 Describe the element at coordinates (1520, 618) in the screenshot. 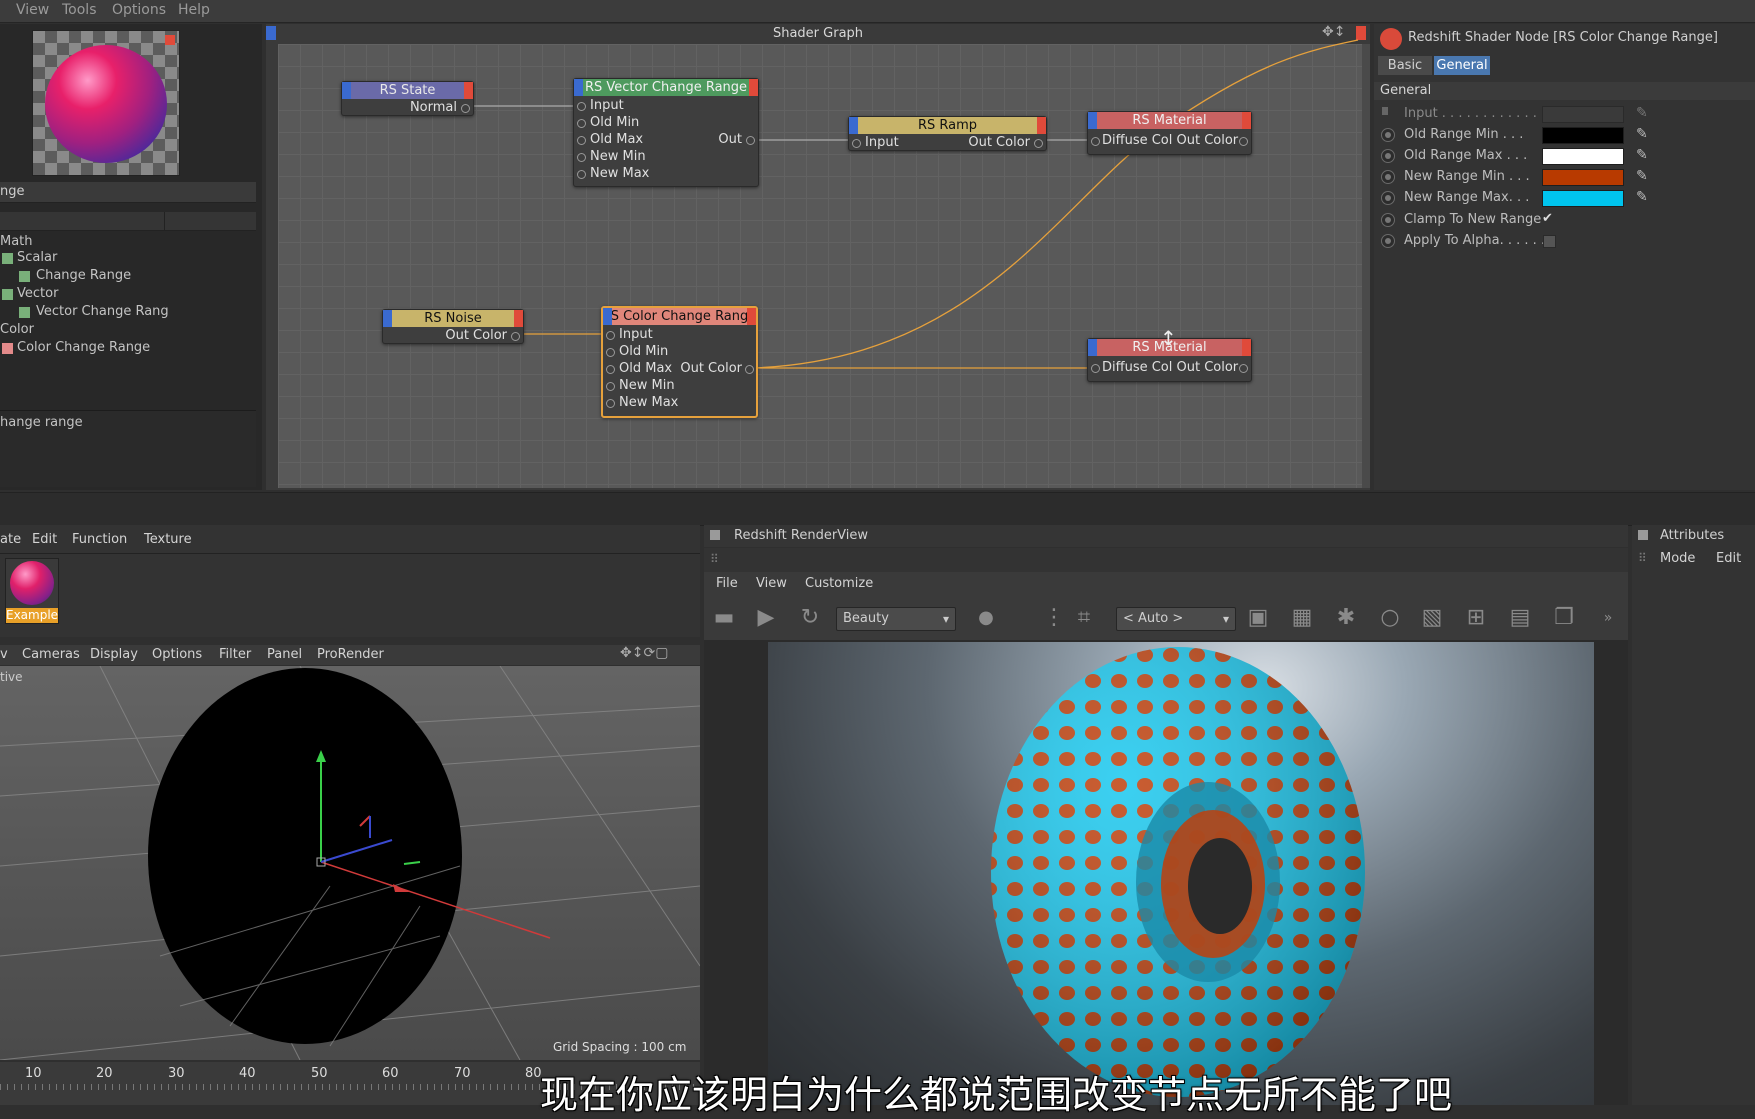

I see `pv-icon: ▤` at that location.